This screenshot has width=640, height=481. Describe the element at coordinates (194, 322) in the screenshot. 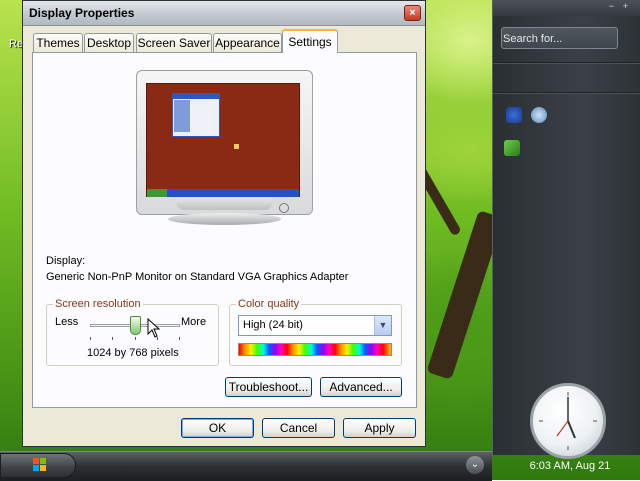

I see `resolution-more-label: More` at that location.